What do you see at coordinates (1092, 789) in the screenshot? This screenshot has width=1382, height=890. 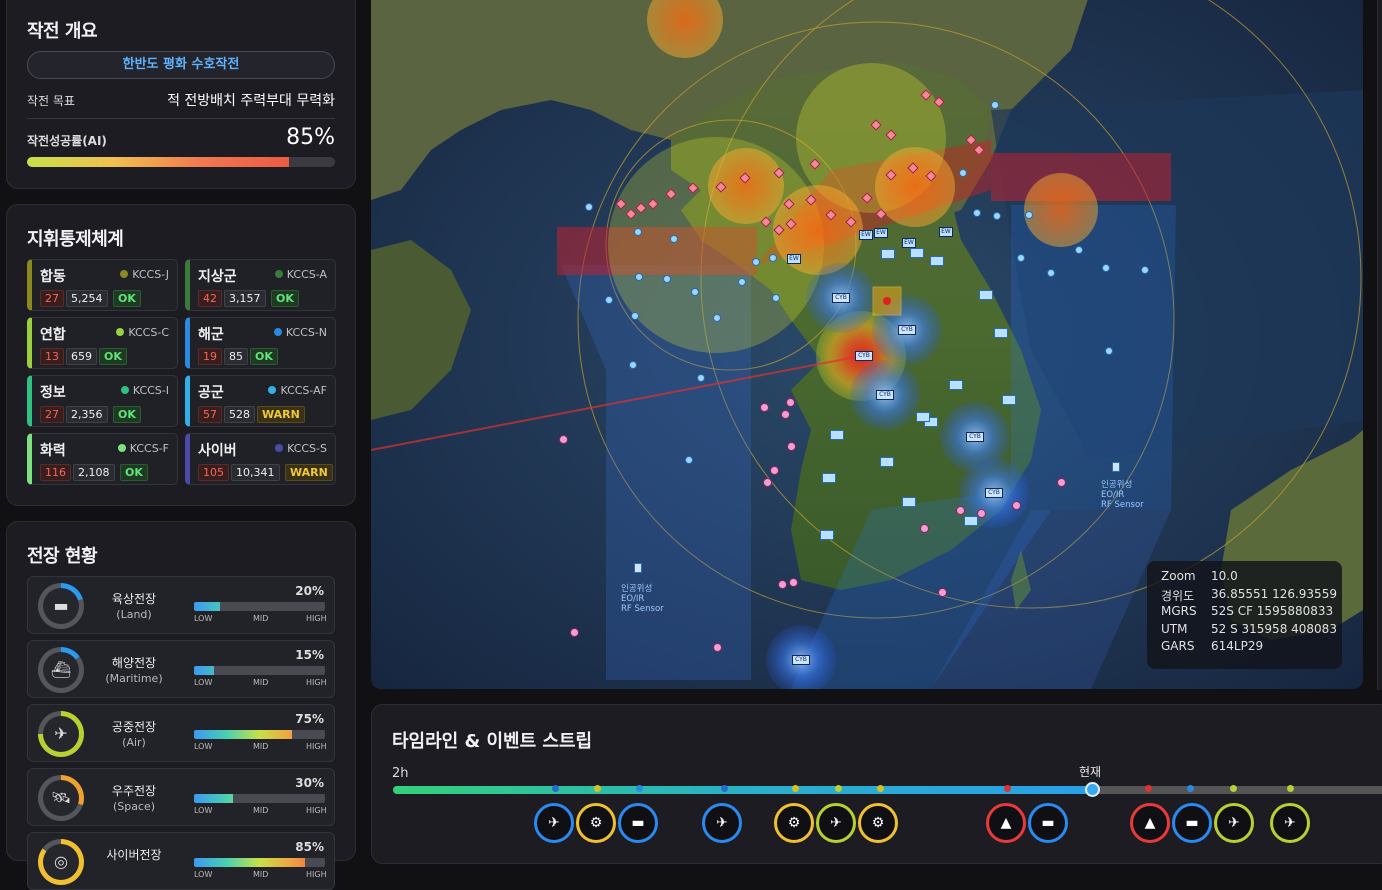 I see `timeline-now-handle` at bounding box center [1092, 789].